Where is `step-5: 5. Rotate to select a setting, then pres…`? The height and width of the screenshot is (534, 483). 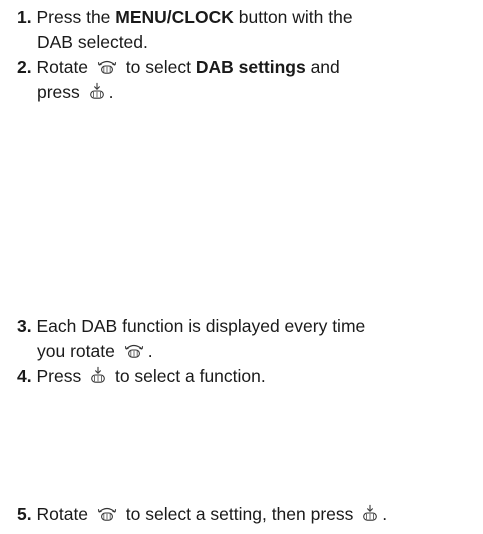
step-5: 5. Rotate to select a setting, then pres… is located at coordinates (247, 514).